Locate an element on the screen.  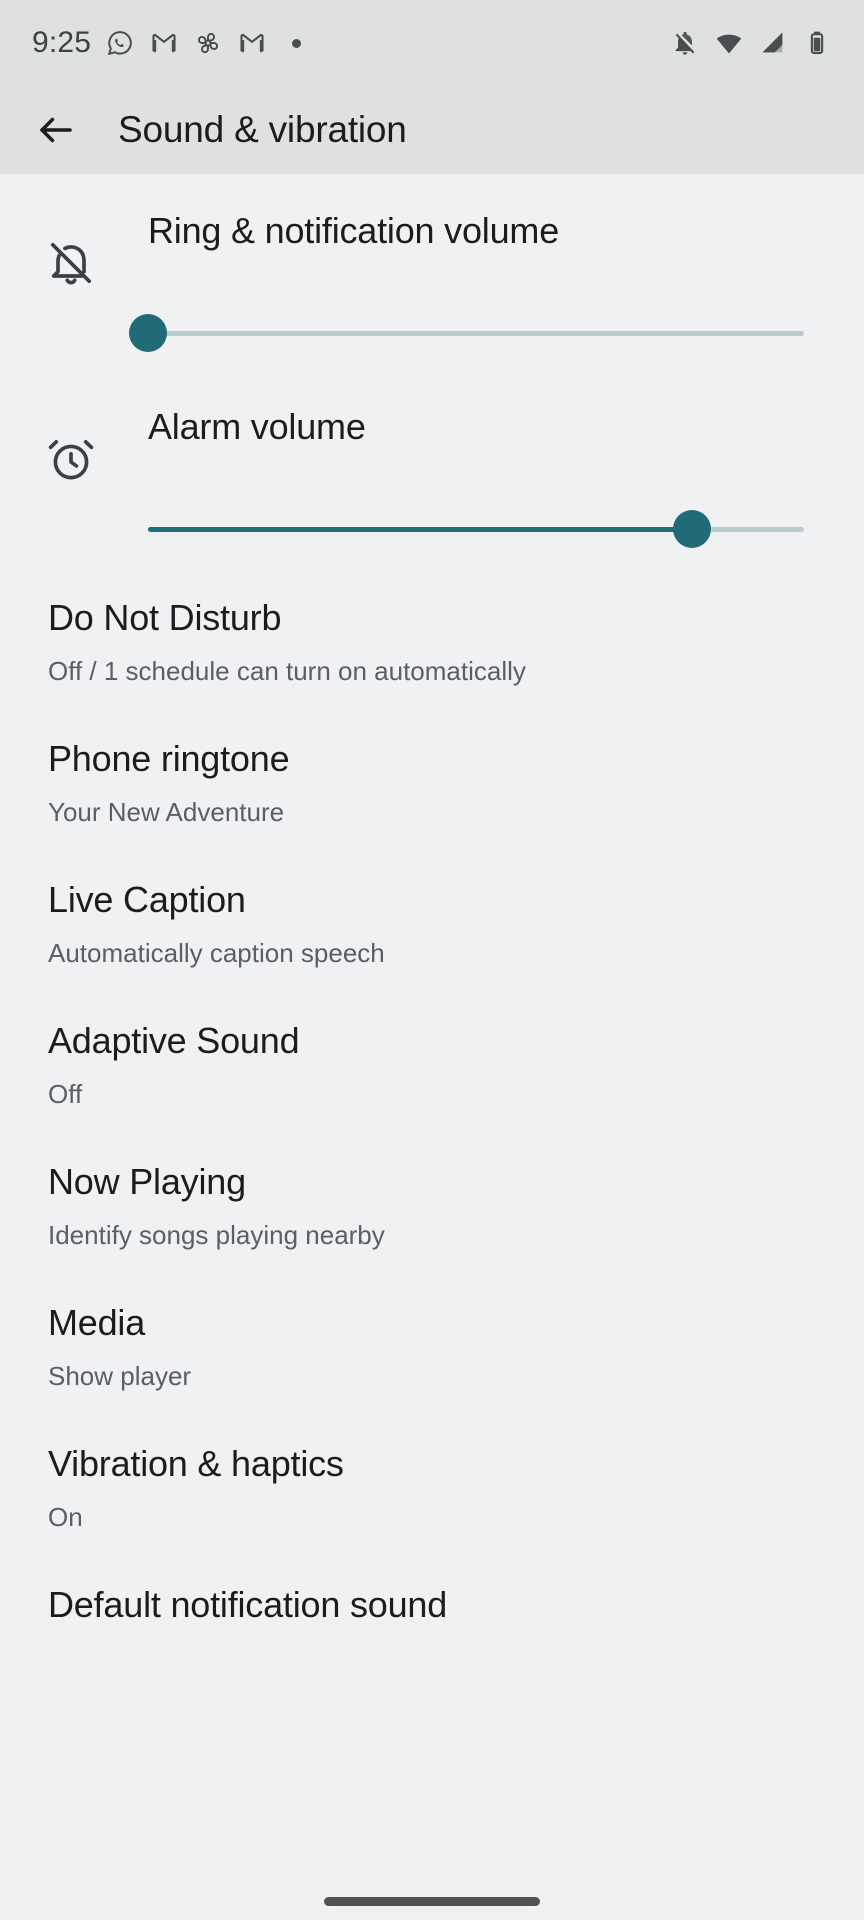
list-item-title: Now Playing is located at coordinates (147, 1181).